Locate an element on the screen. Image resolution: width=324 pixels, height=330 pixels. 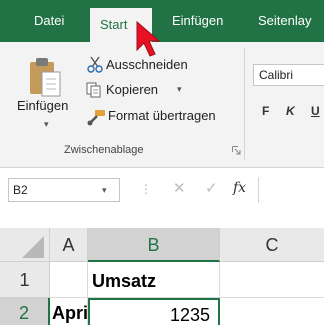
mouse-pointer-icon is located at coordinates (148, 38).